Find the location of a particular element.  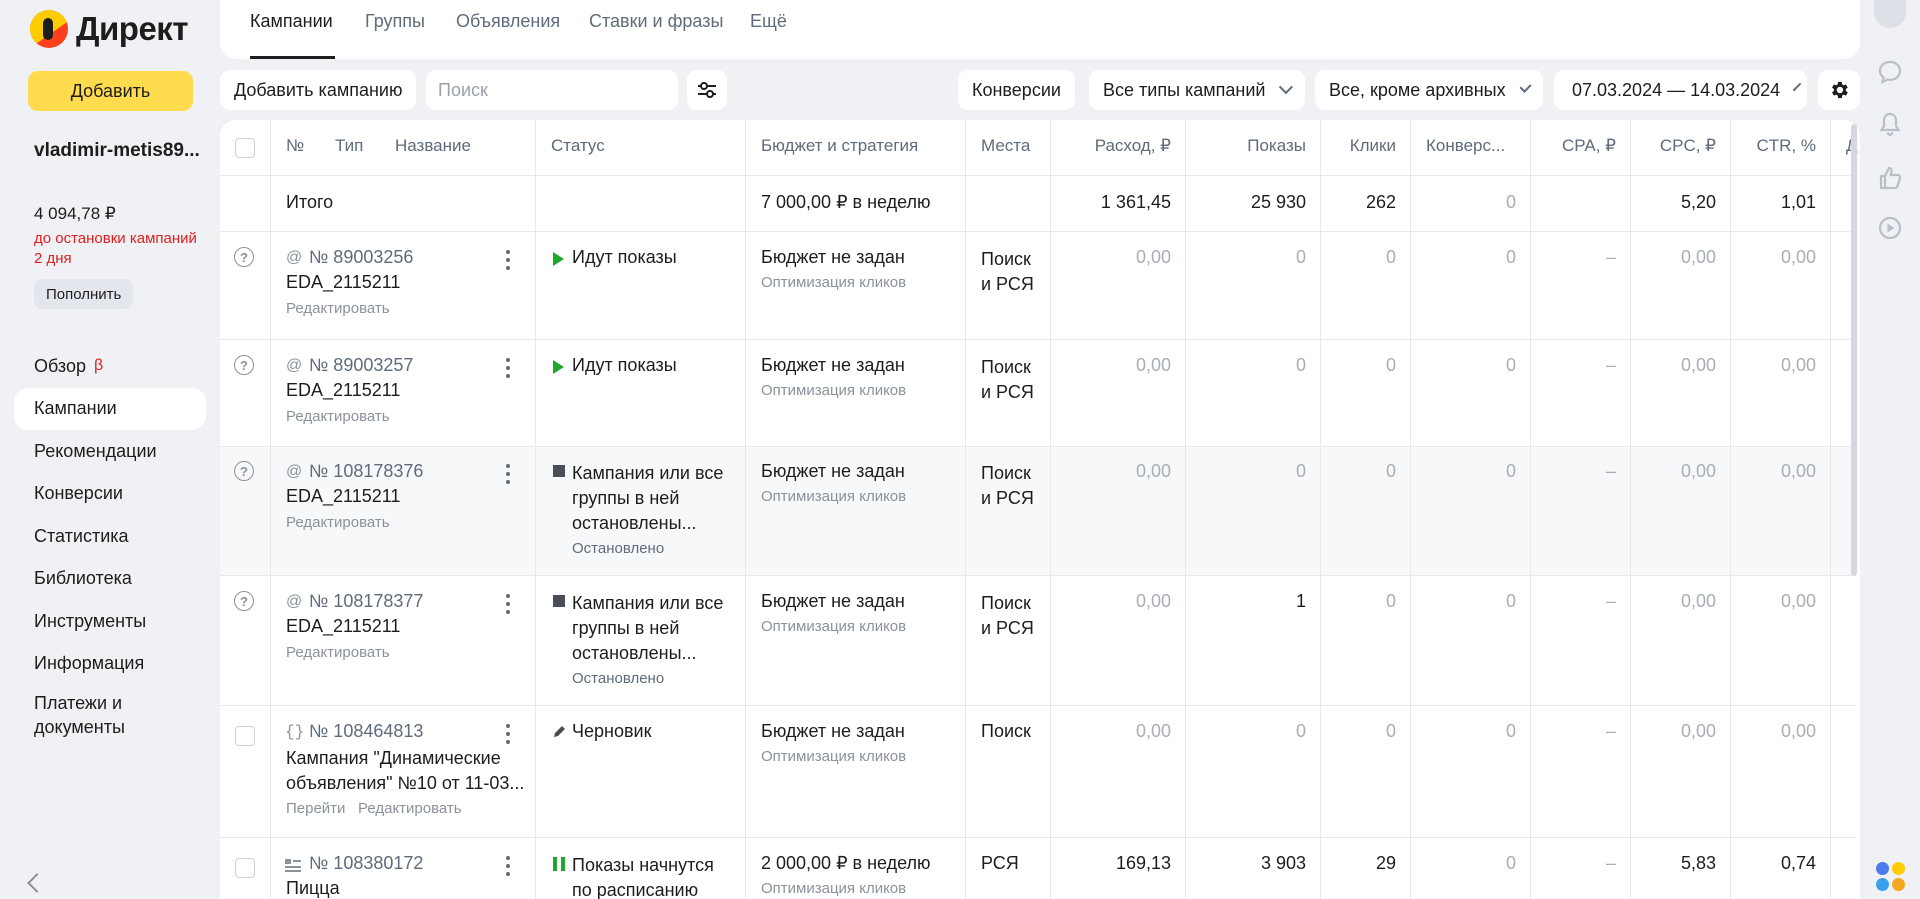

archive-filter-value: Все, кроме архивных is located at coordinates (1417, 89).